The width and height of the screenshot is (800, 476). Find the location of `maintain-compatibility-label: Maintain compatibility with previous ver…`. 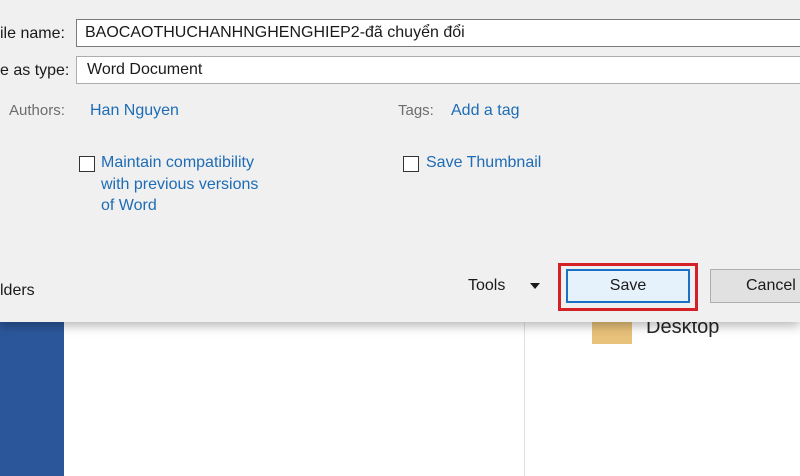

maintain-compatibility-label: Maintain compatibility with previous ver… is located at coordinates (182, 184).